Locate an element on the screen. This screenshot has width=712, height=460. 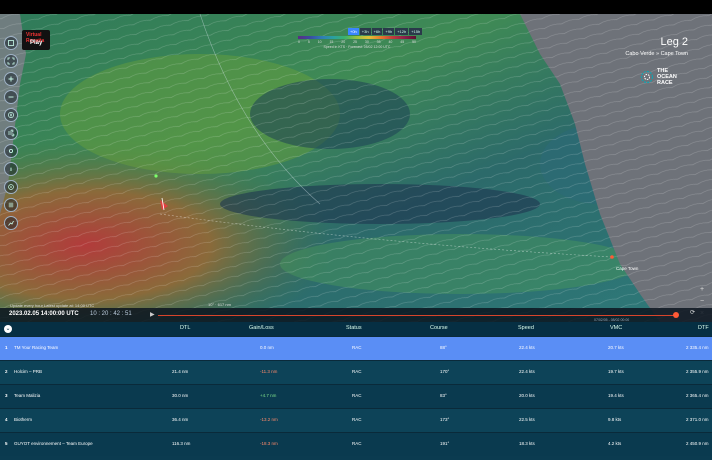
expand-icon is located at coordinates (11, 61).